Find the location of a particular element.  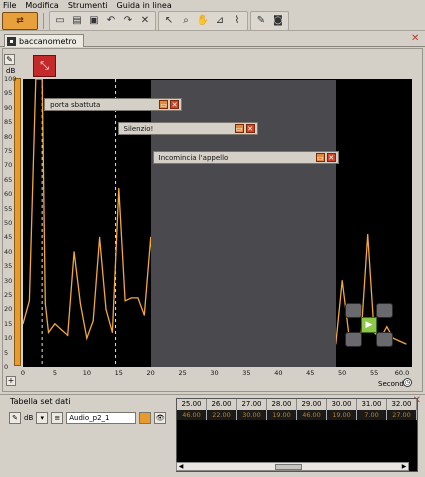

table-column-header: 25.00 is located at coordinates (192, 404).